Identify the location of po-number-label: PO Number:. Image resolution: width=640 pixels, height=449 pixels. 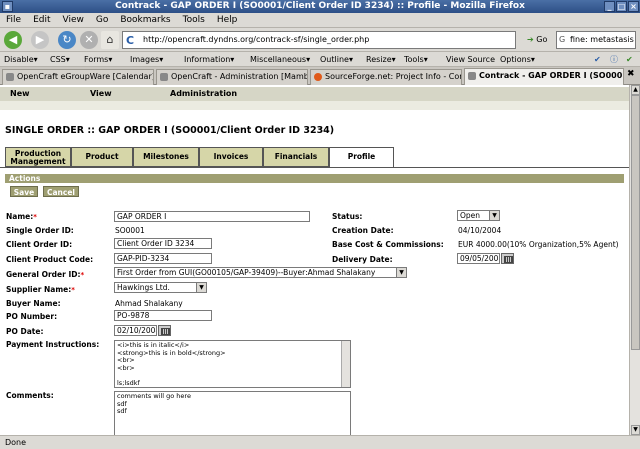
(32, 316).